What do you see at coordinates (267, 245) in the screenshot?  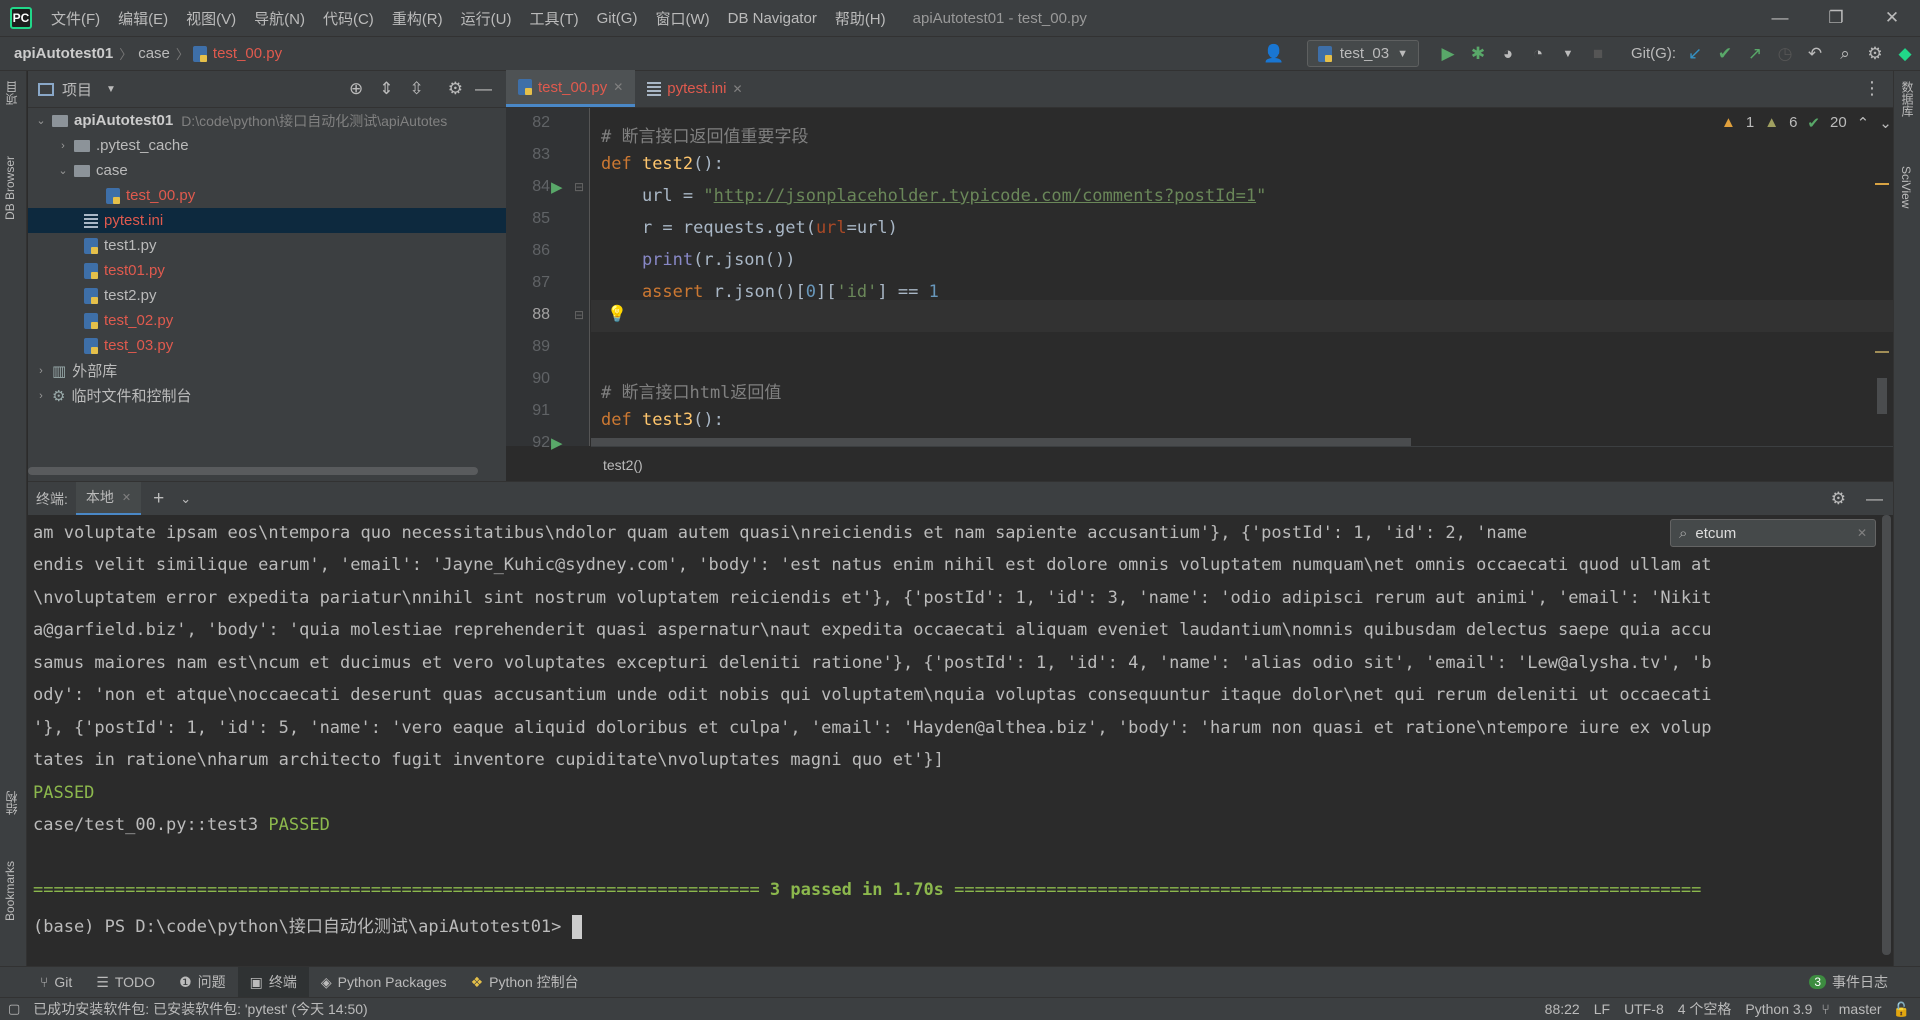 I see `tree-item-test1: test1.py` at bounding box center [267, 245].